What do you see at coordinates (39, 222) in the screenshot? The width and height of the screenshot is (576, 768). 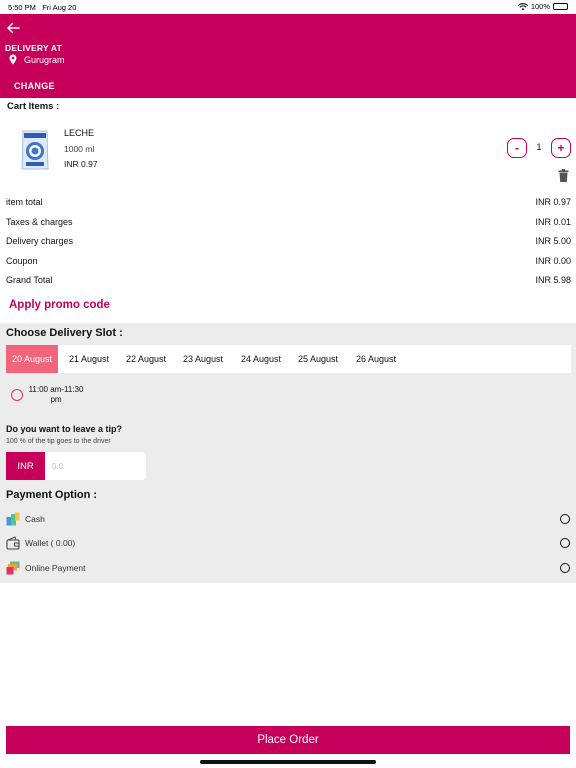 I see `summary-label: Taxes & charges` at bounding box center [39, 222].